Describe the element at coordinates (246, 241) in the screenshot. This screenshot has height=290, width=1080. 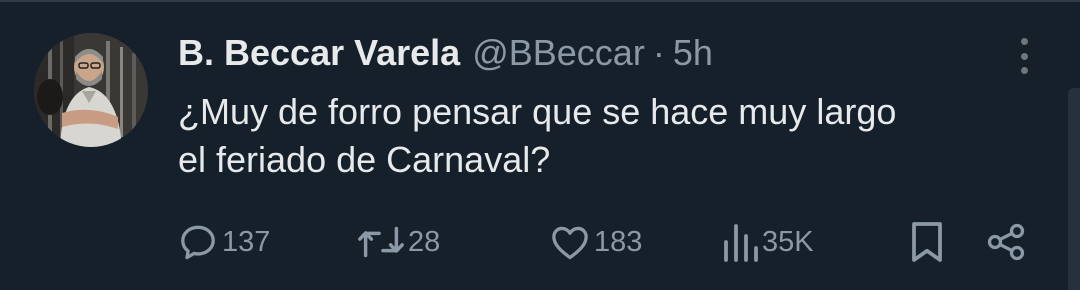
I see `reply-count: 137` at that location.